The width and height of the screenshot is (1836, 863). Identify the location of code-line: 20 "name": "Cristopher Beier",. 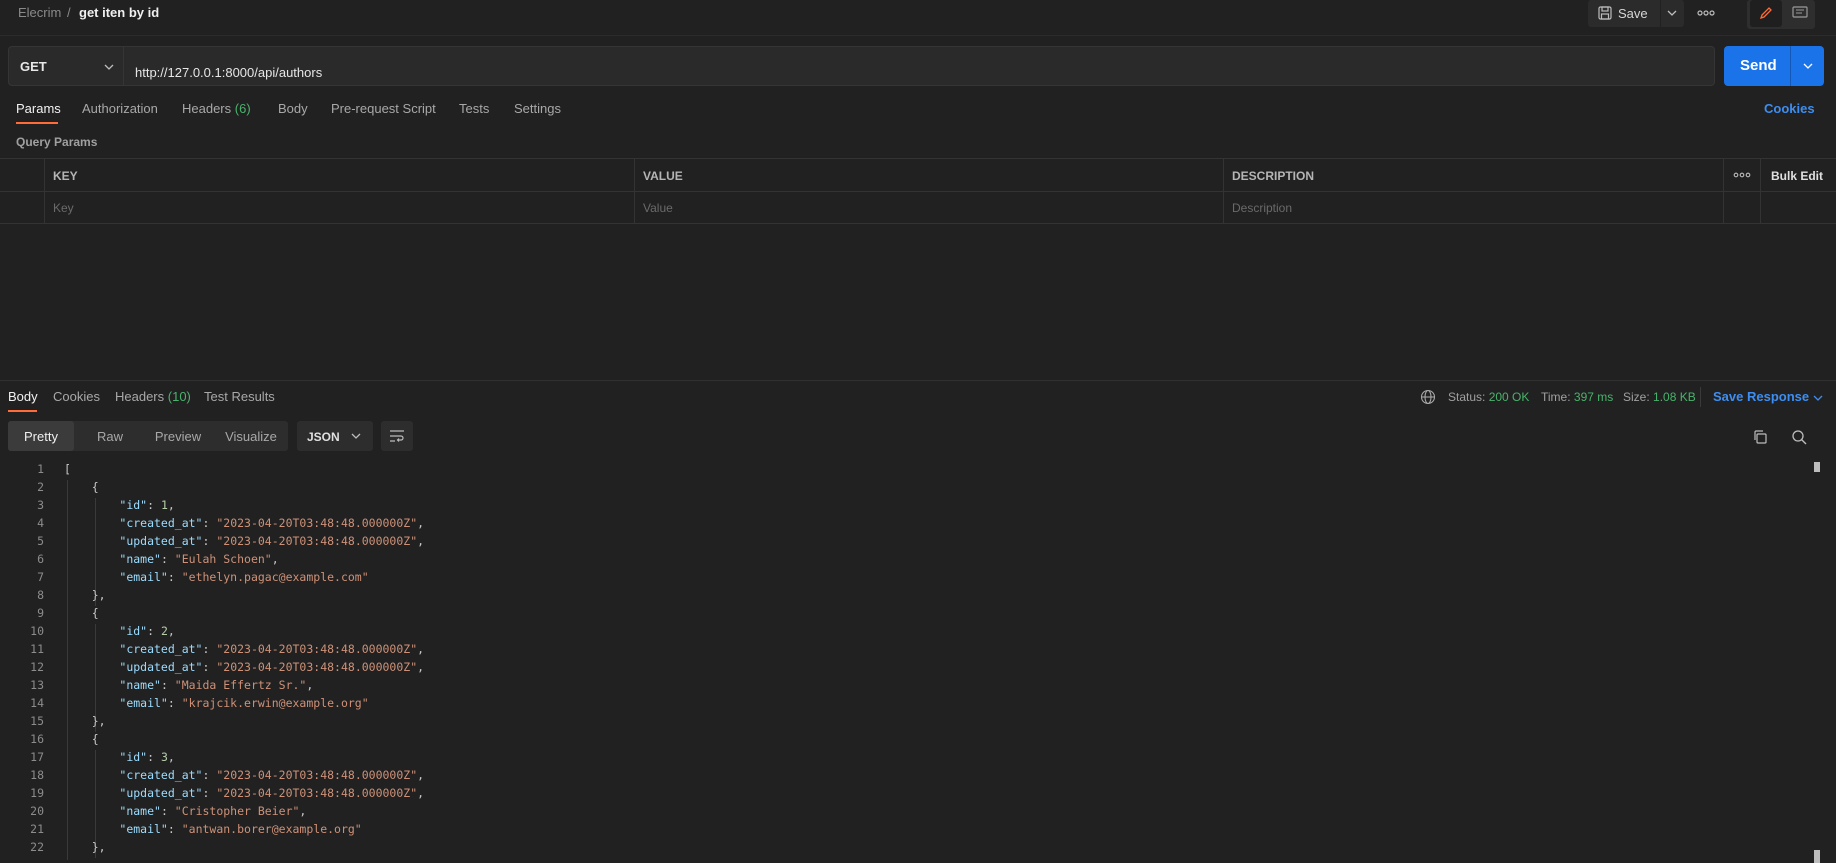
(900, 813).